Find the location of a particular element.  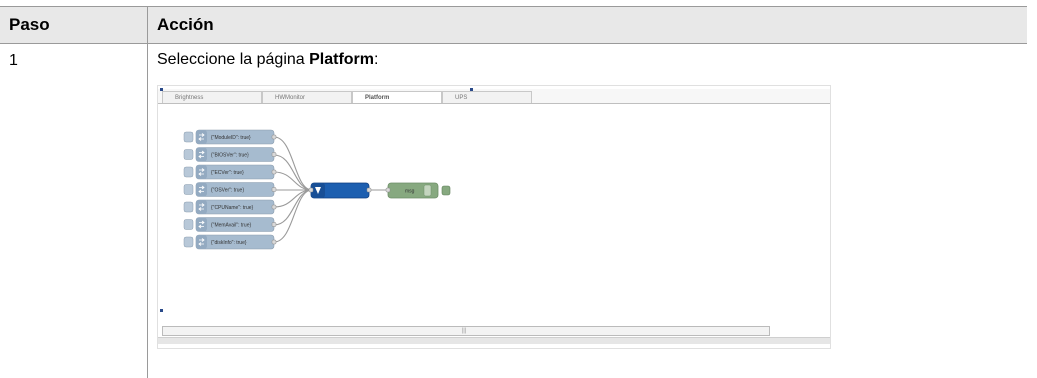

inject-node: {"ModuleID": true} is located at coordinates (230, 137).